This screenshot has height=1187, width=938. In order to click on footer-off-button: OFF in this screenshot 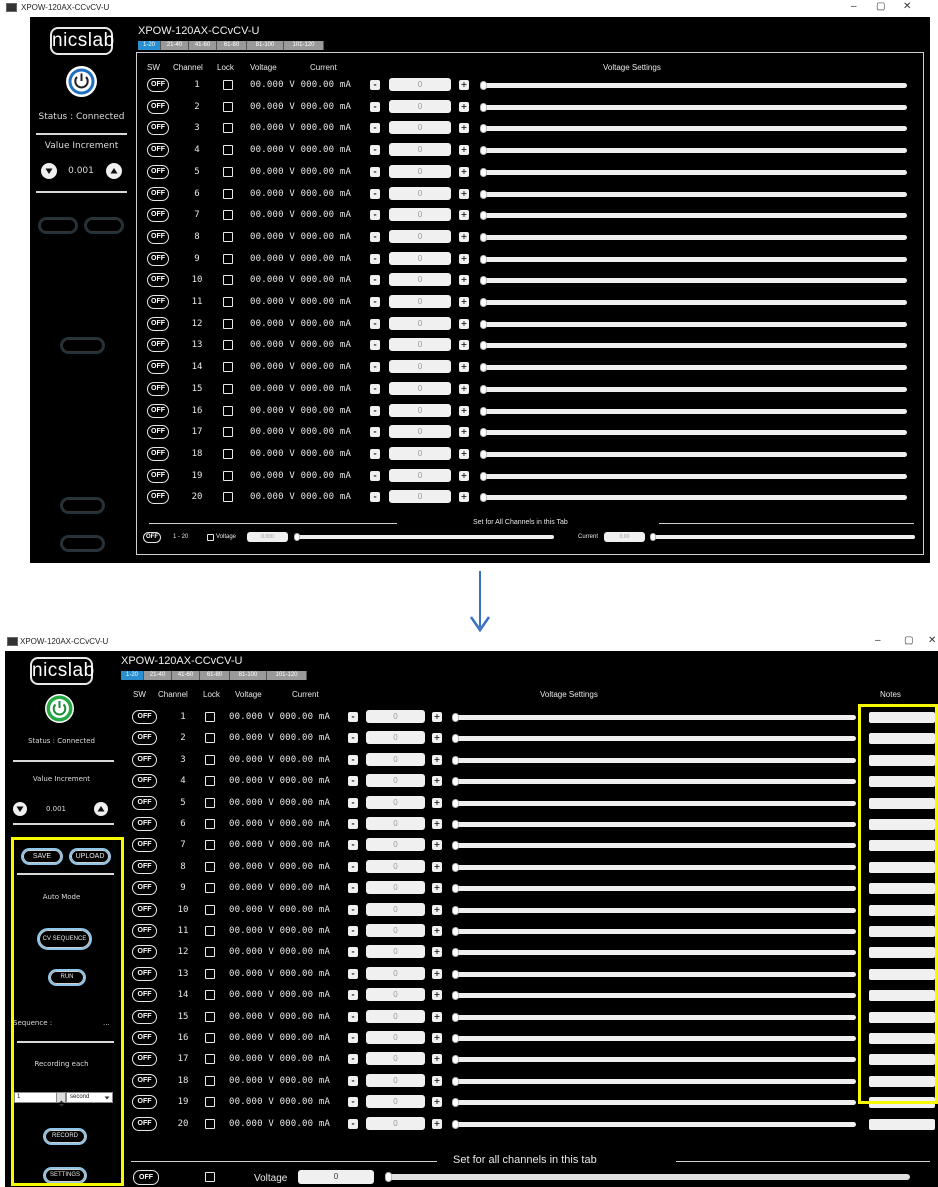, I will do `click(146, 1177)`.